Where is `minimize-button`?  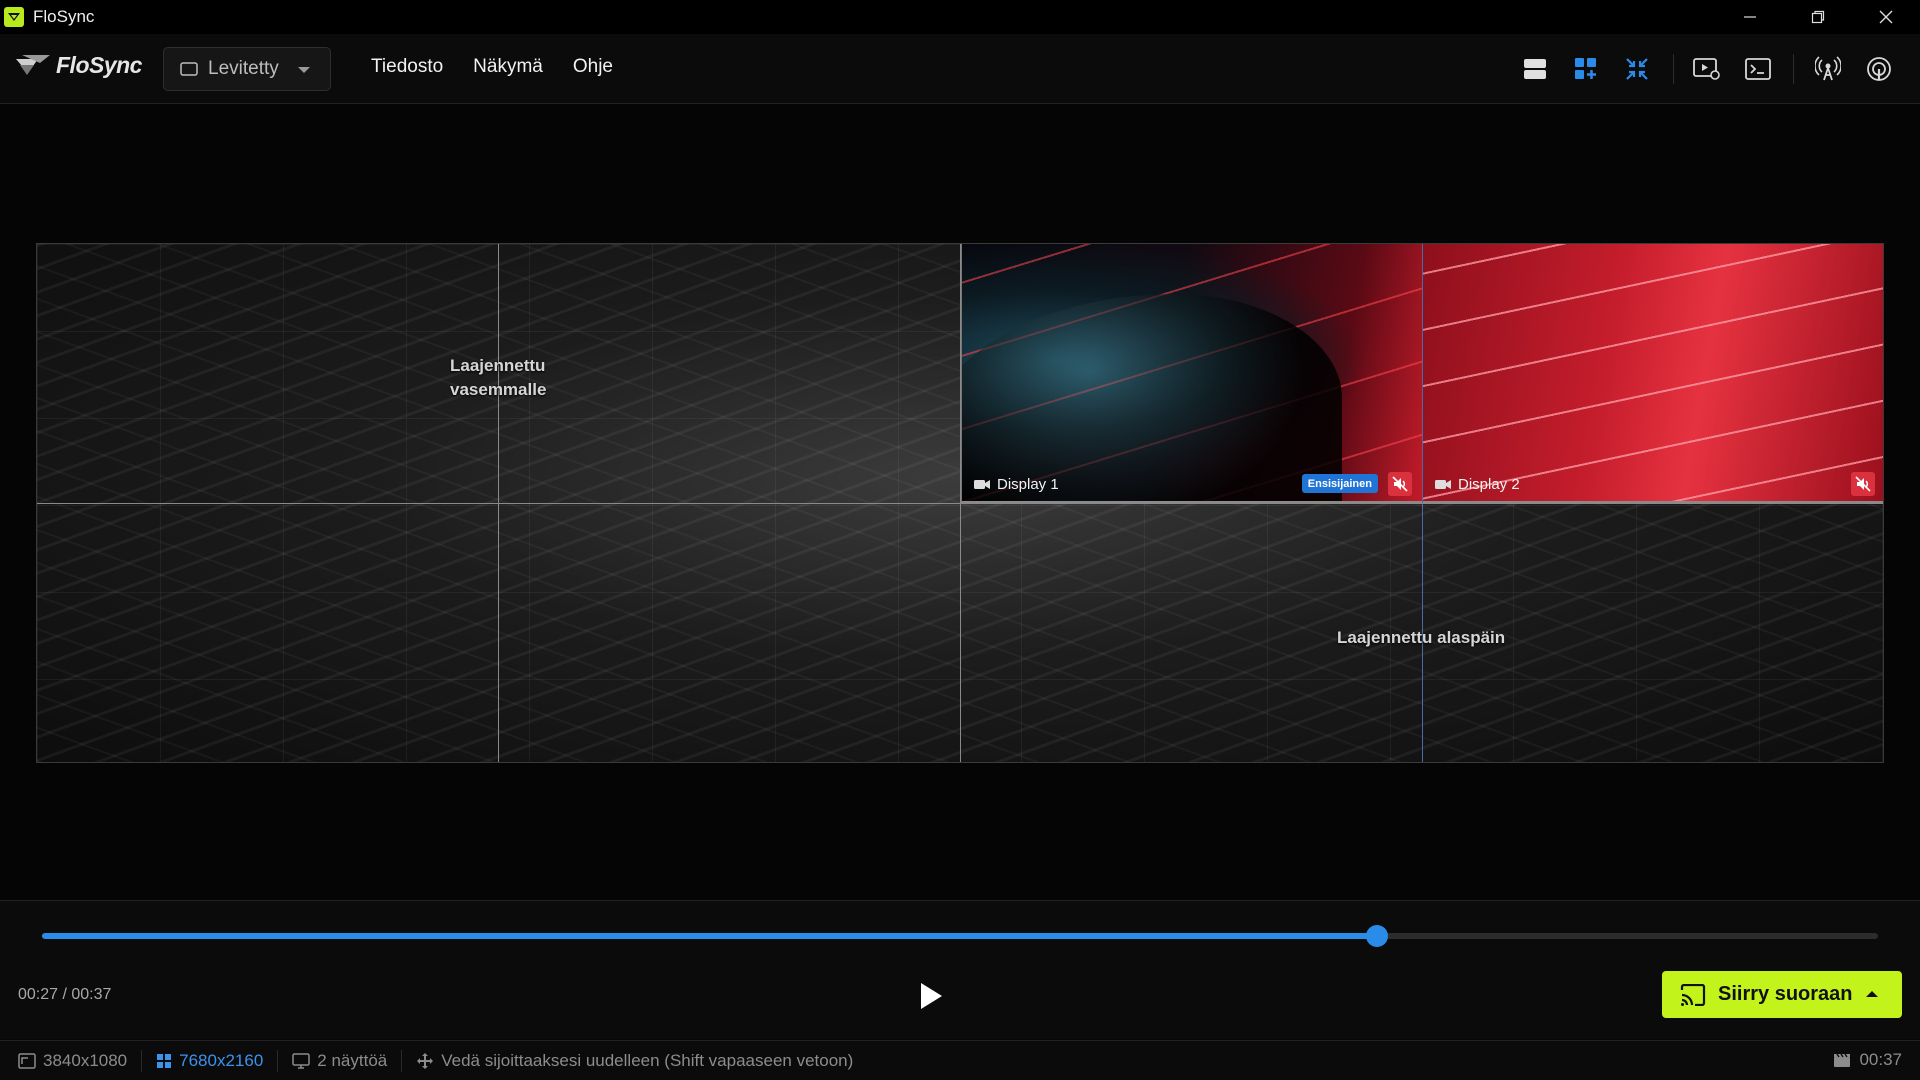
minimize-button is located at coordinates (1750, 17).